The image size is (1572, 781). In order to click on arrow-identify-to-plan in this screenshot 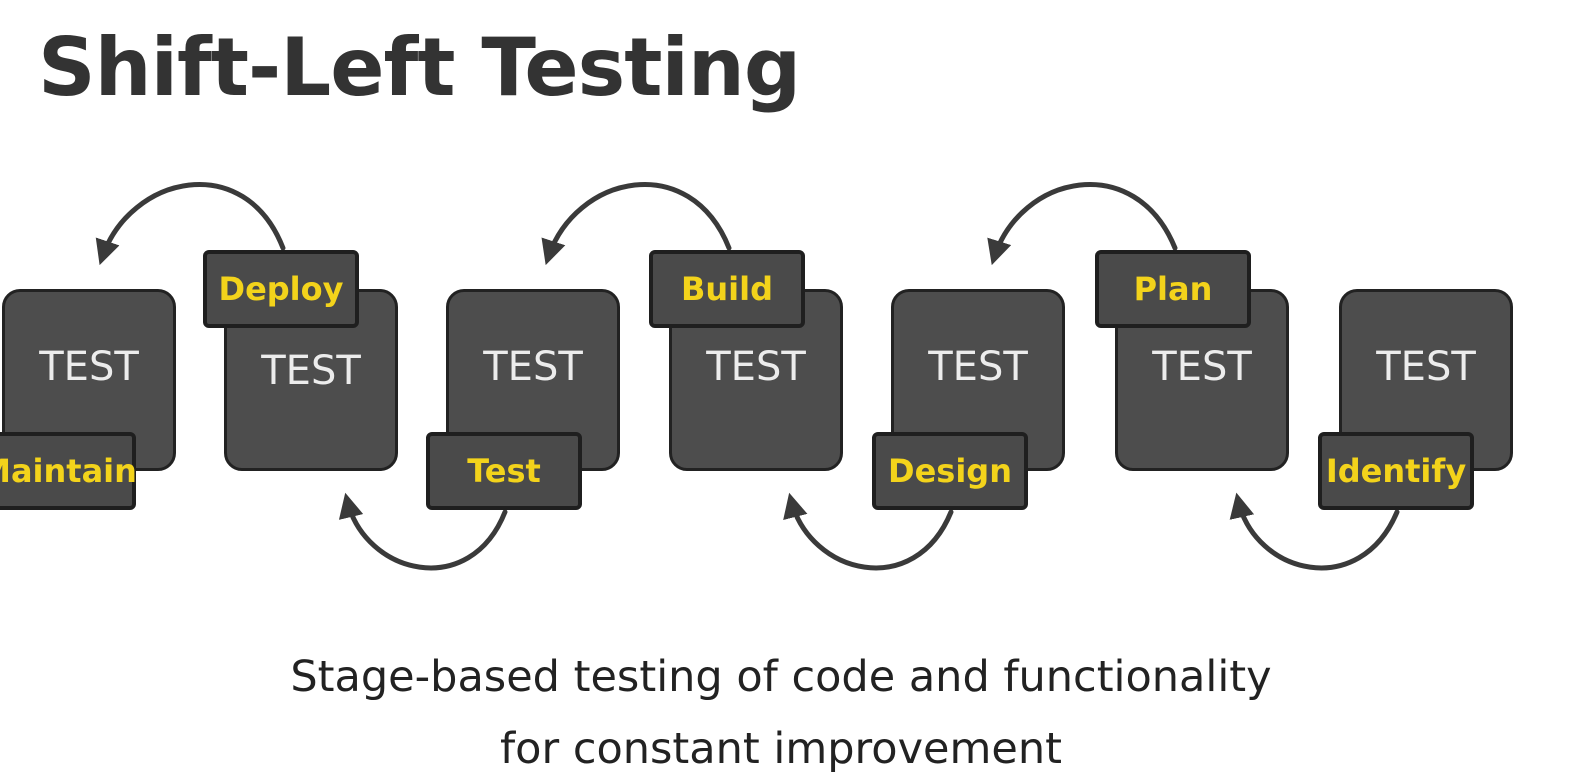, I will do `click(1314, 531)`.